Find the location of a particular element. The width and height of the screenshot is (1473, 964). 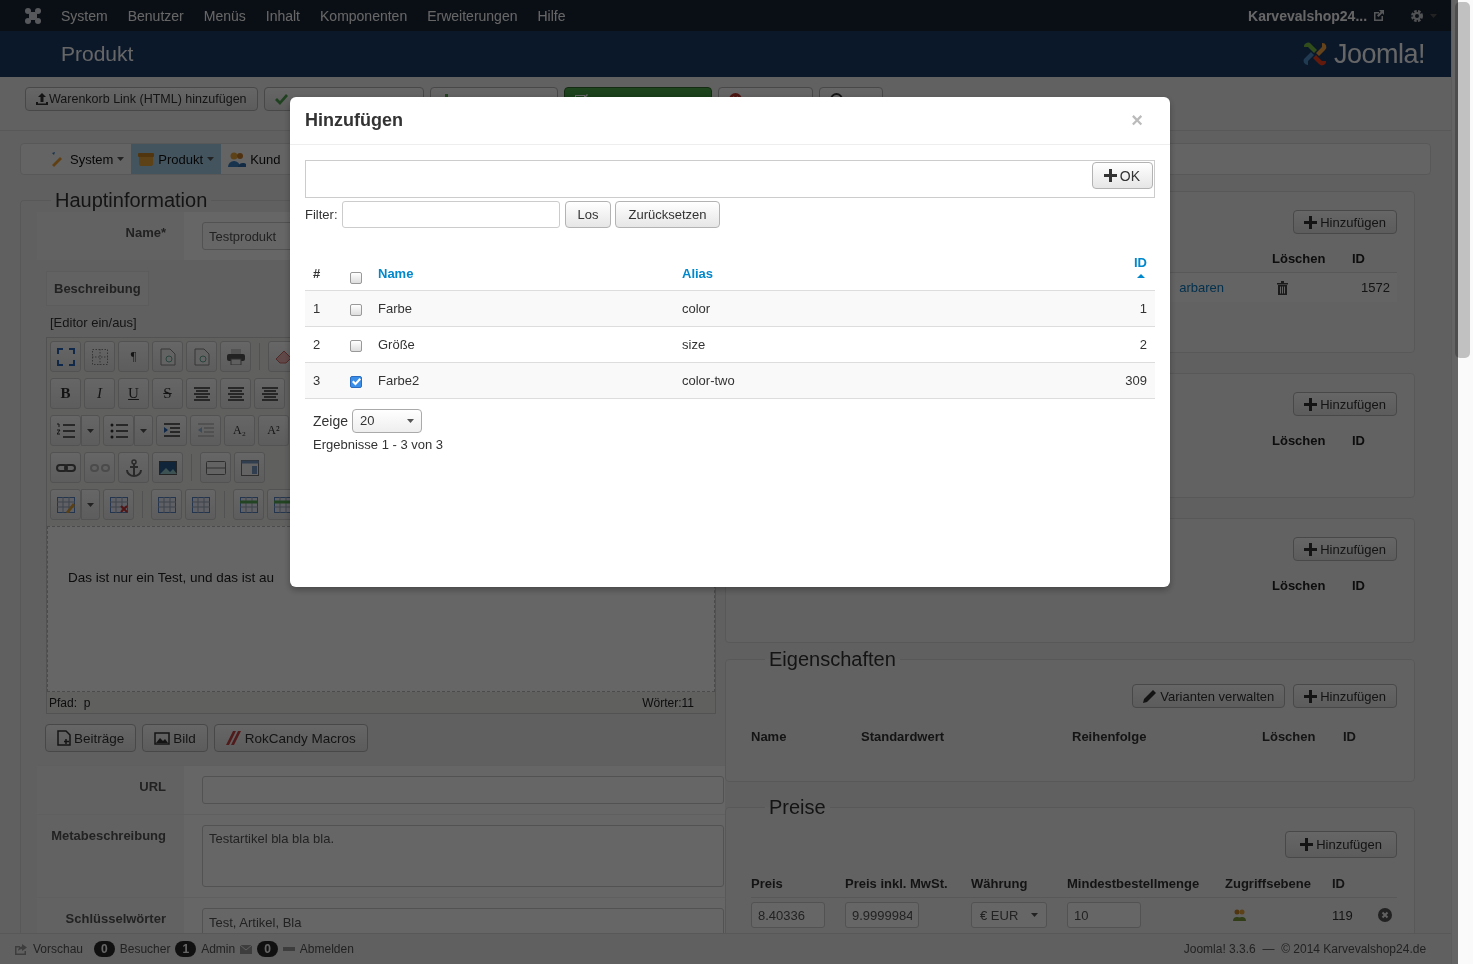

editor-tool-button: ¶ is located at coordinates (133, 356).